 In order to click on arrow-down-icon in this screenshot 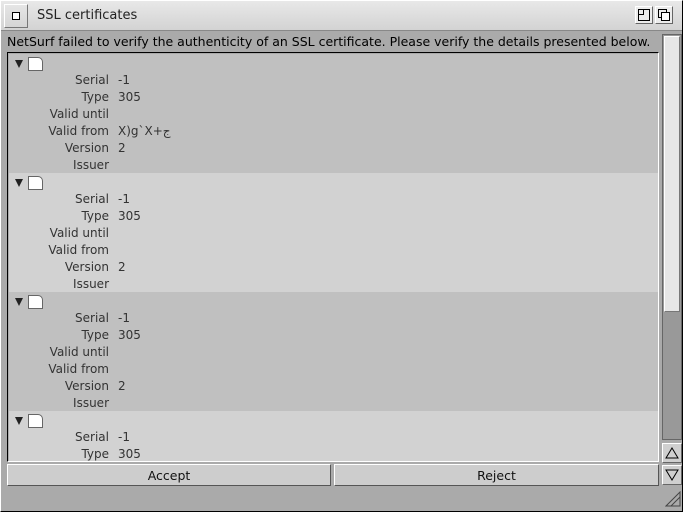, I will do `click(672, 475)`.